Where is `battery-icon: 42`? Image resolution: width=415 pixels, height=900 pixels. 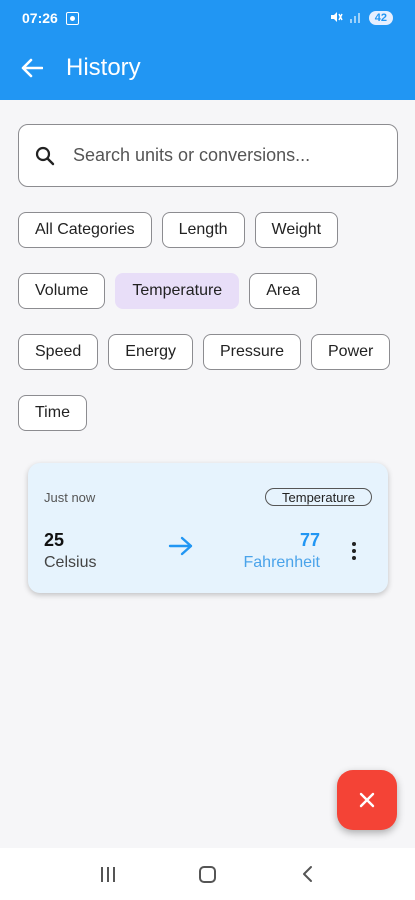
battery-icon: 42 is located at coordinates (380, 18).